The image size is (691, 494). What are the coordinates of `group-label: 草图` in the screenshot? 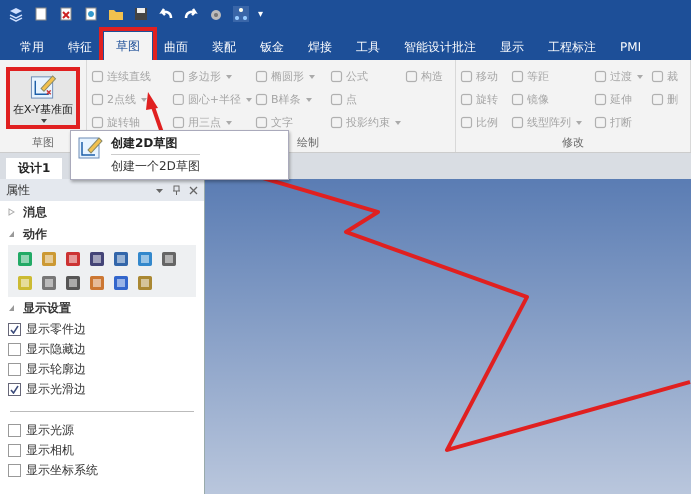 It's located at (43, 143).